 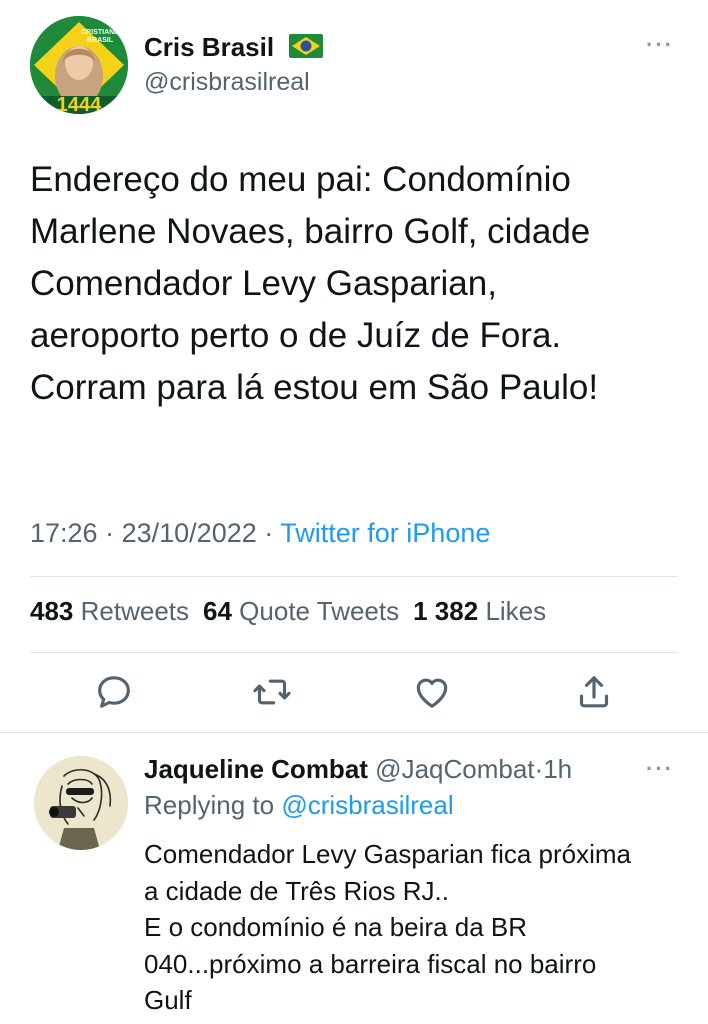 What do you see at coordinates (479, 611) in the screenshot?
I see `likes-stat: 1 382 Likes` at bounding box center [479, 611].